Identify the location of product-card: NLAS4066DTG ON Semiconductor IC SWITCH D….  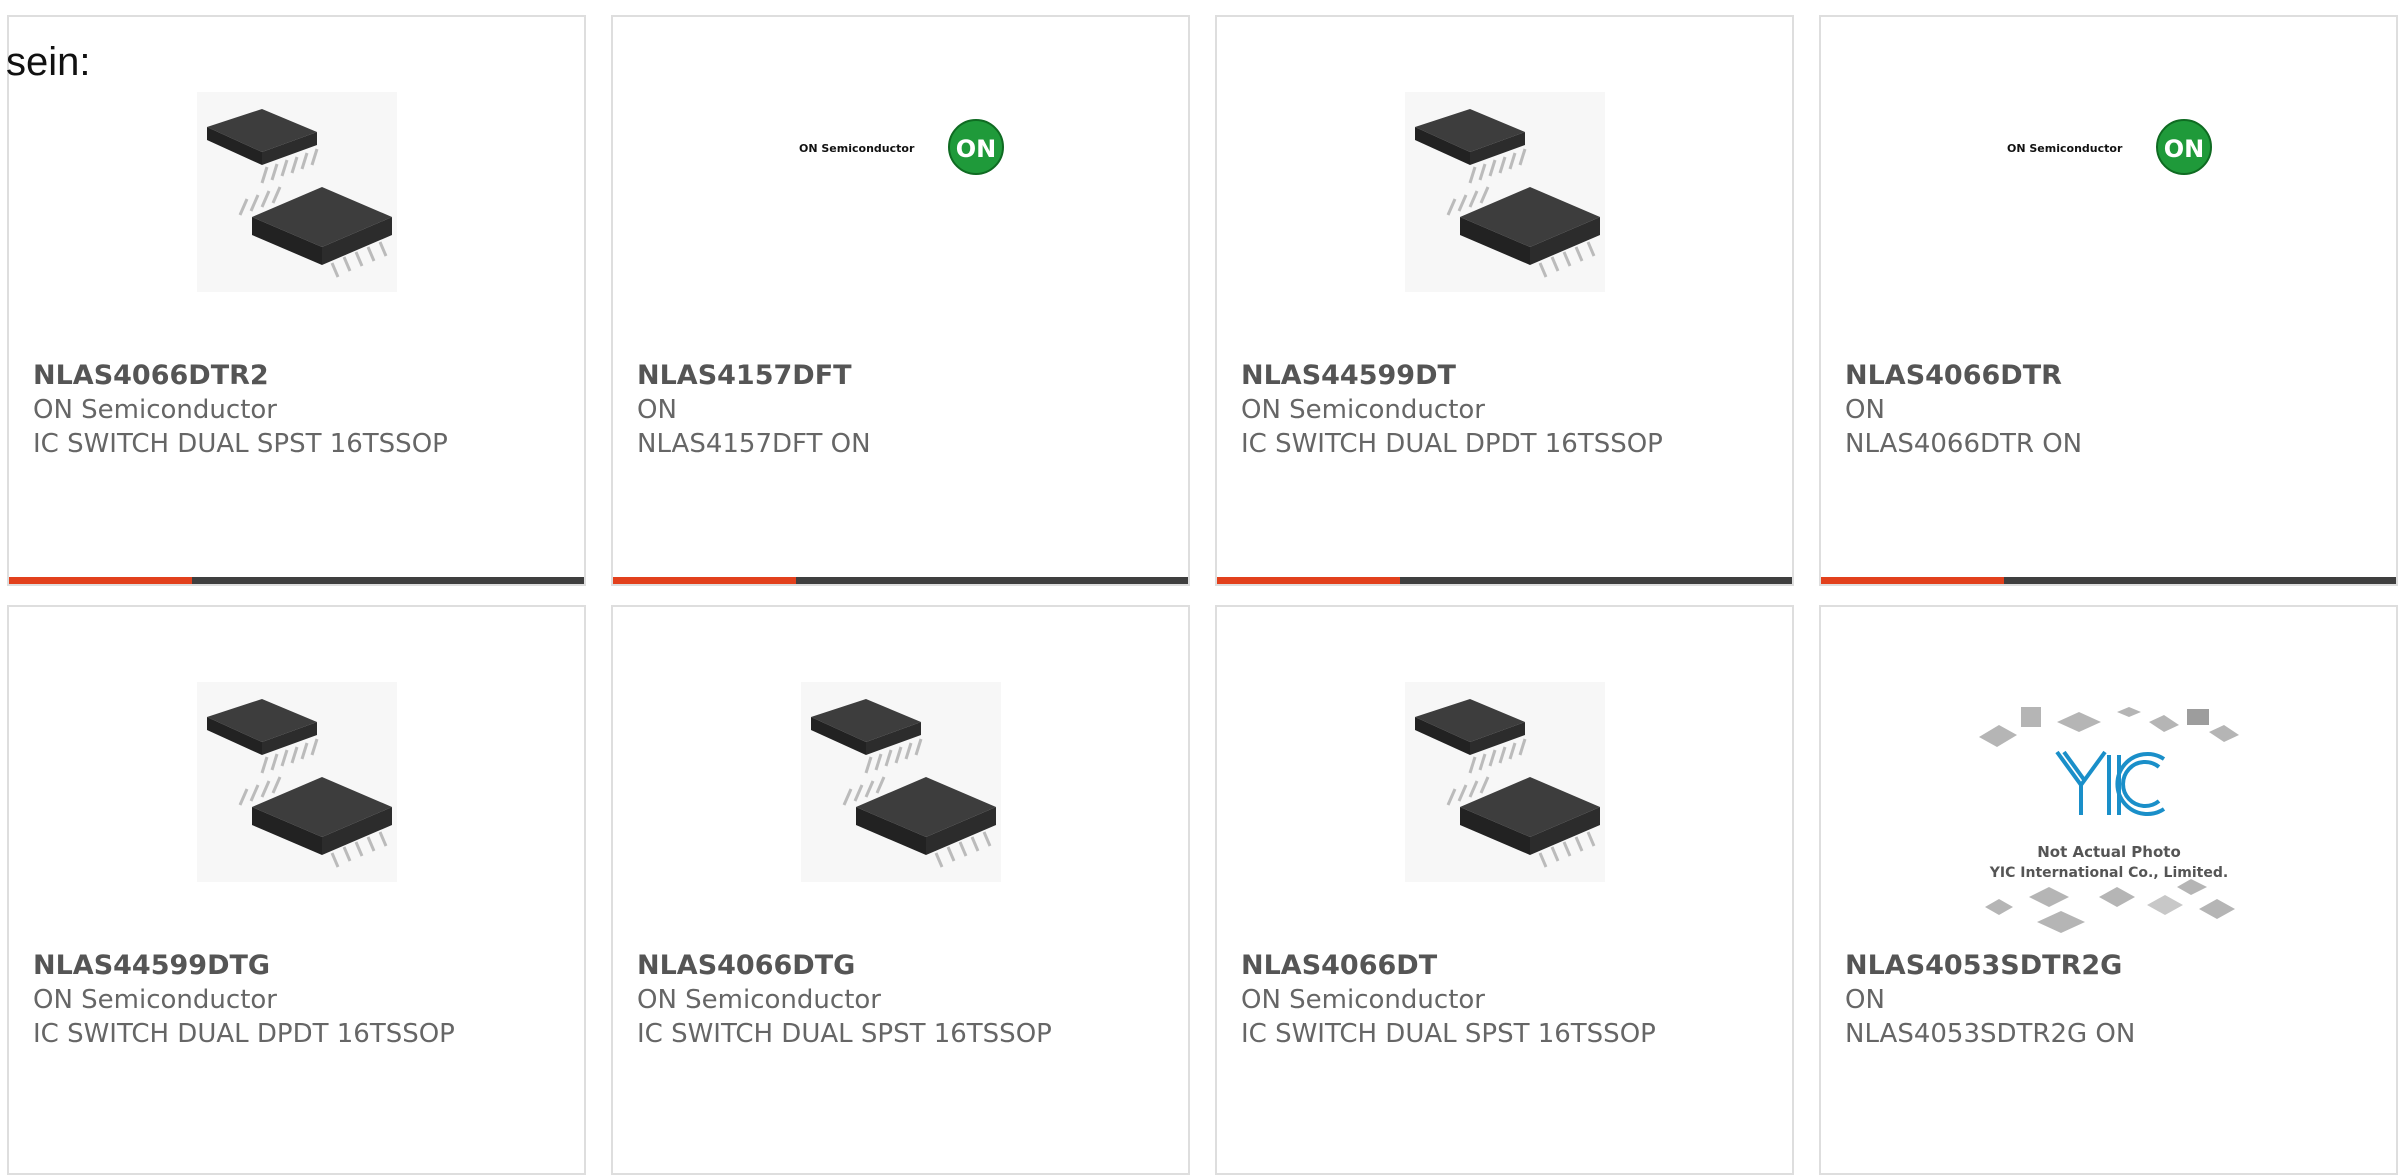
(900, 890).